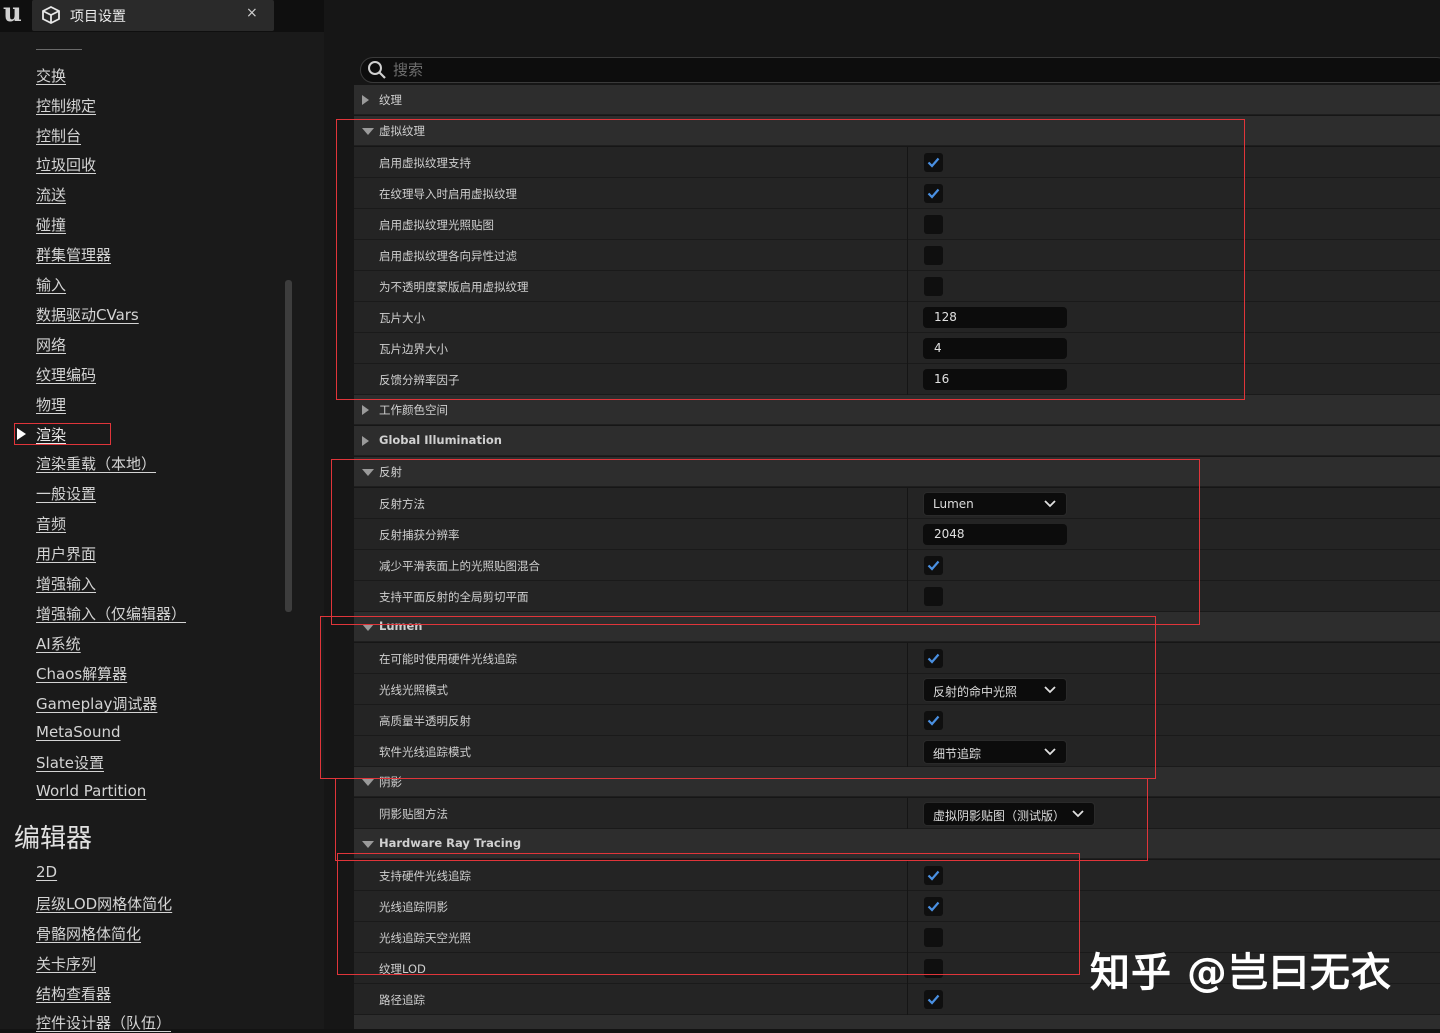  What do you see at coordinates (98, 17) in the screenshot?
I see `tab-label: 项目设置` at bounding box center [98, 17].